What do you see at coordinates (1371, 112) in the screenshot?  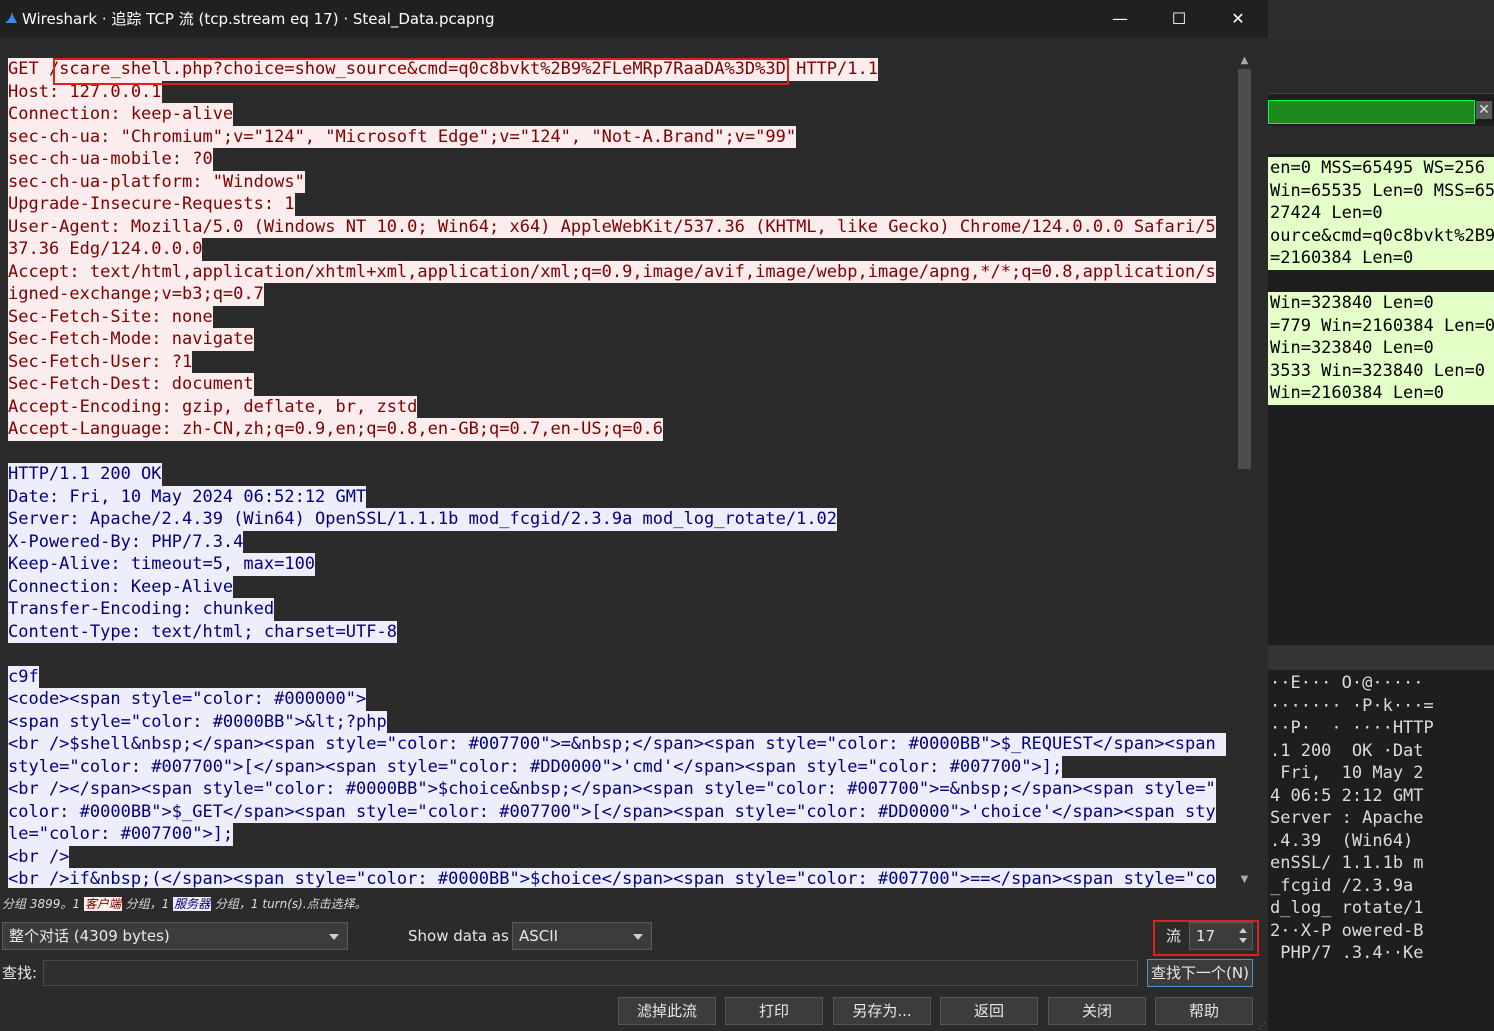 I see `display-filter-bar` at bounding box center [1371, 112].